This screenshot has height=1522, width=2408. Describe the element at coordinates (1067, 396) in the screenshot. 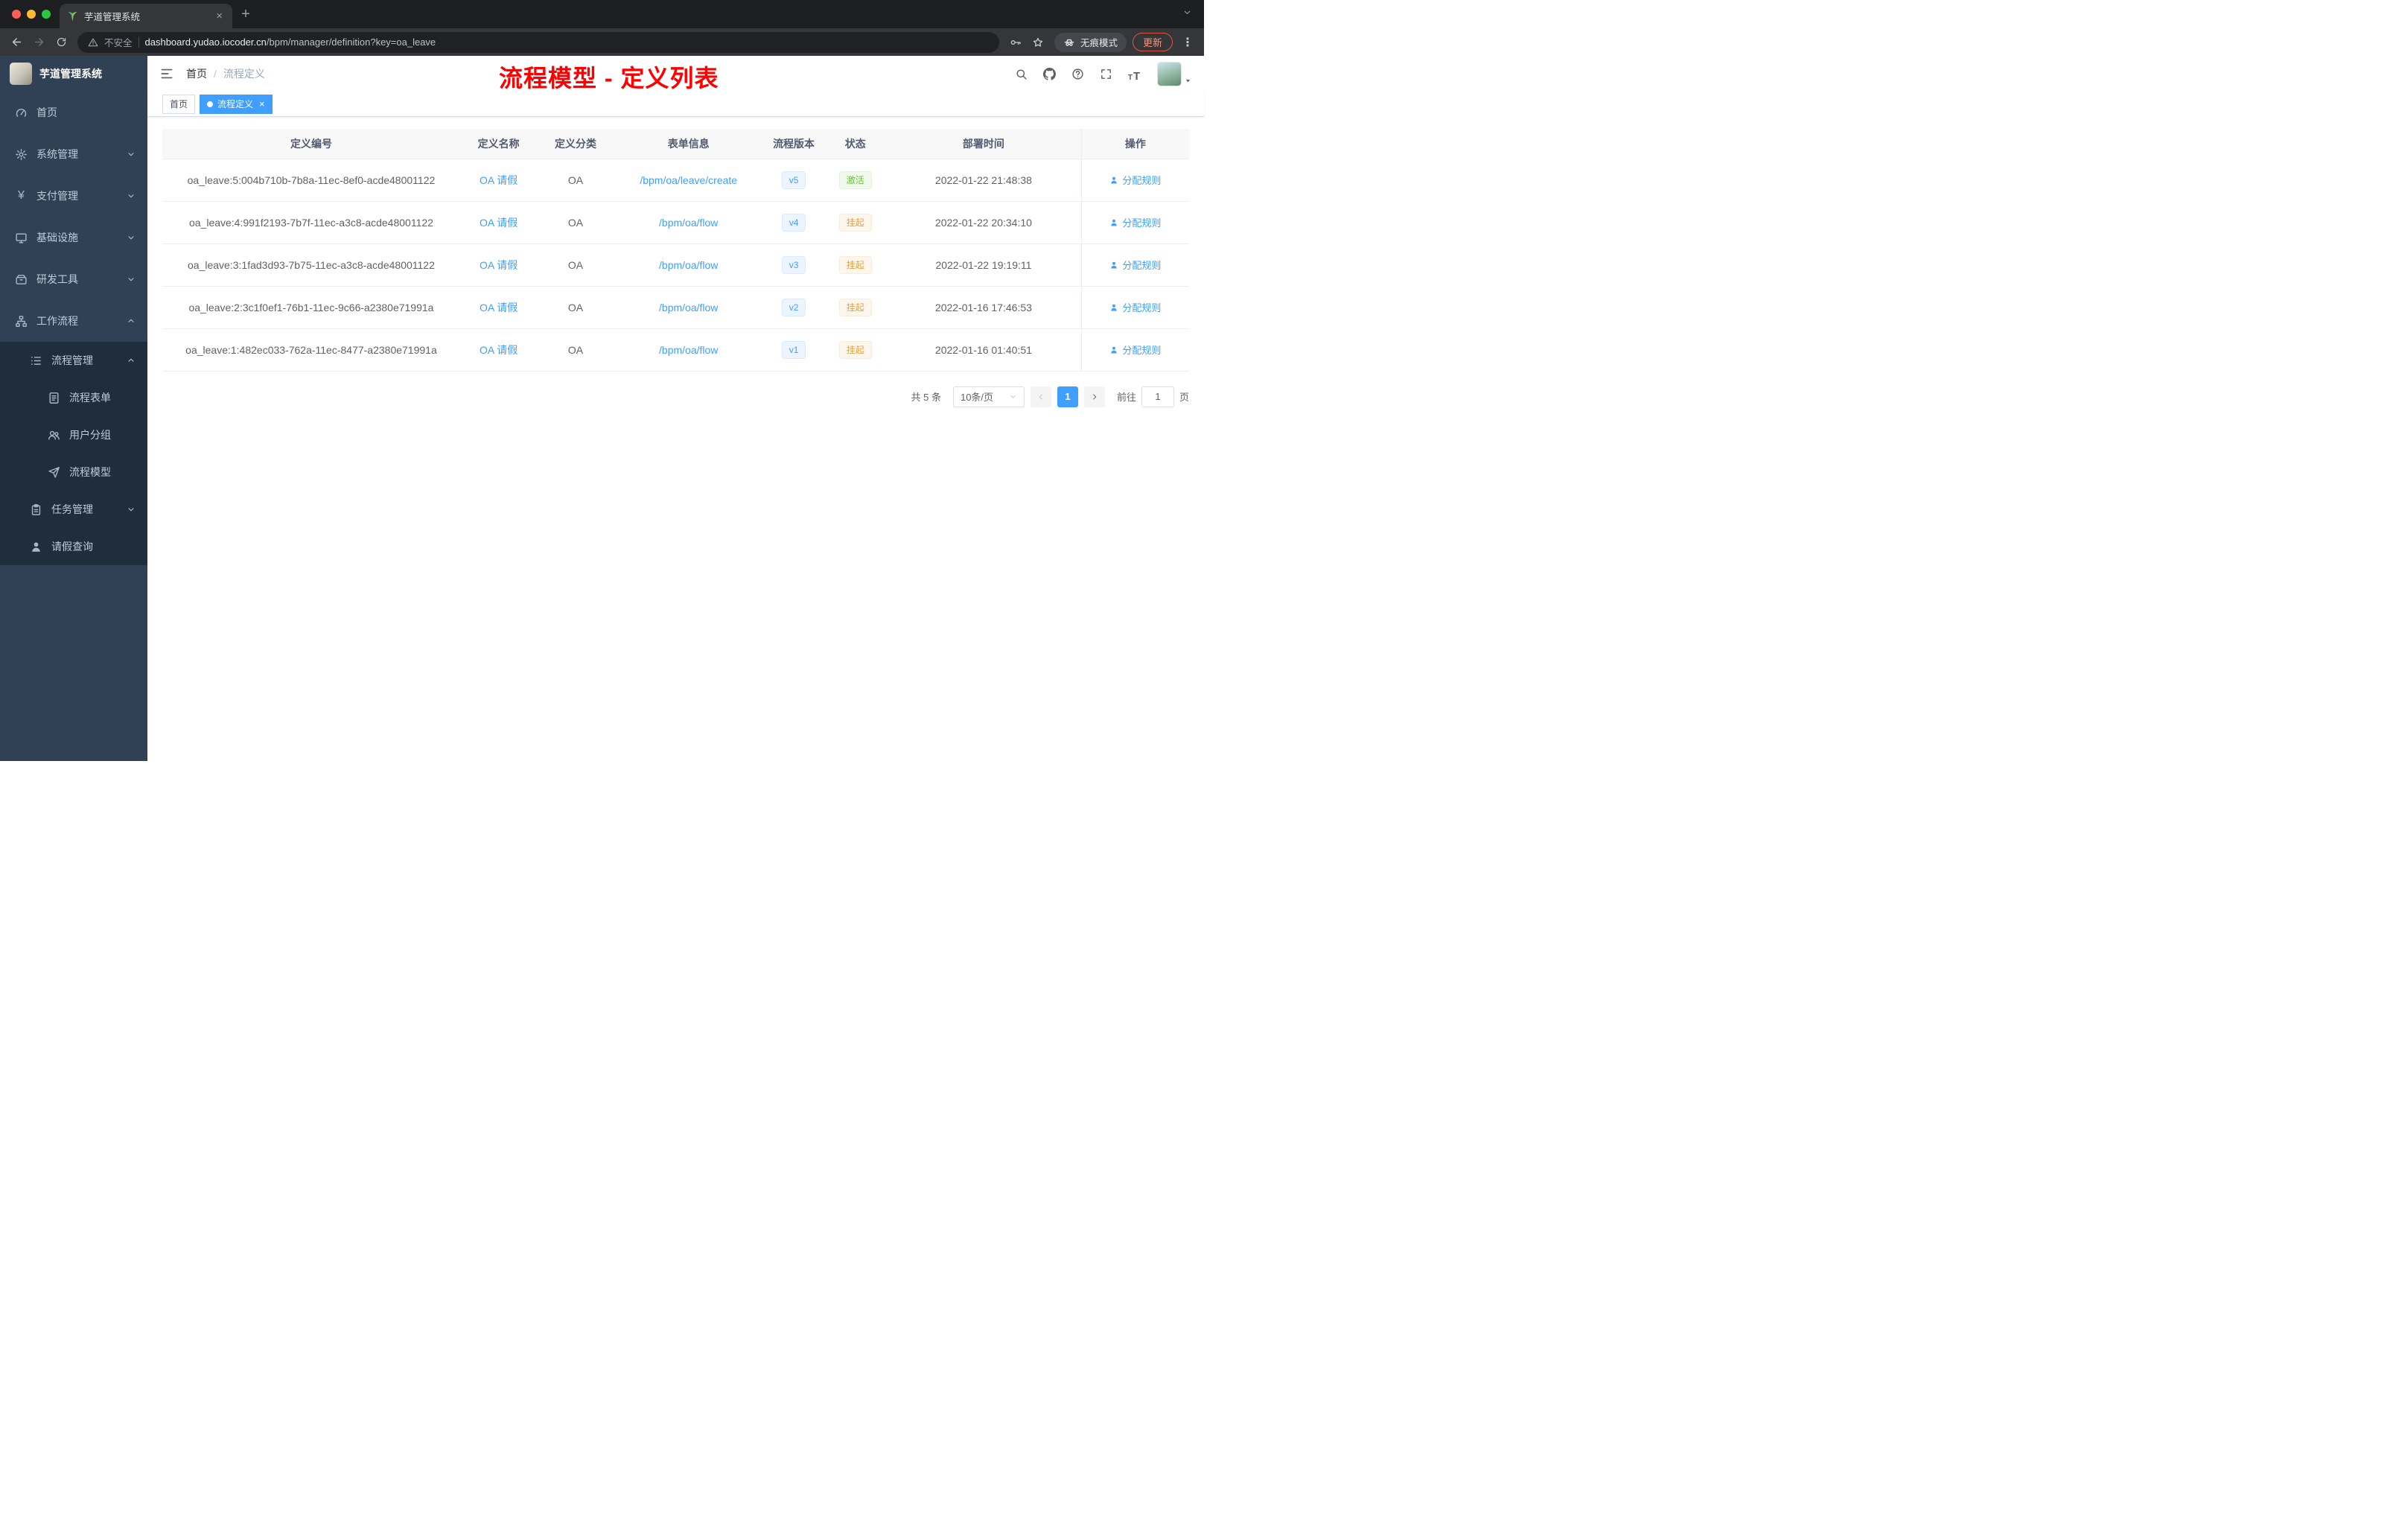

I see `page-number-button: 1` at that location.